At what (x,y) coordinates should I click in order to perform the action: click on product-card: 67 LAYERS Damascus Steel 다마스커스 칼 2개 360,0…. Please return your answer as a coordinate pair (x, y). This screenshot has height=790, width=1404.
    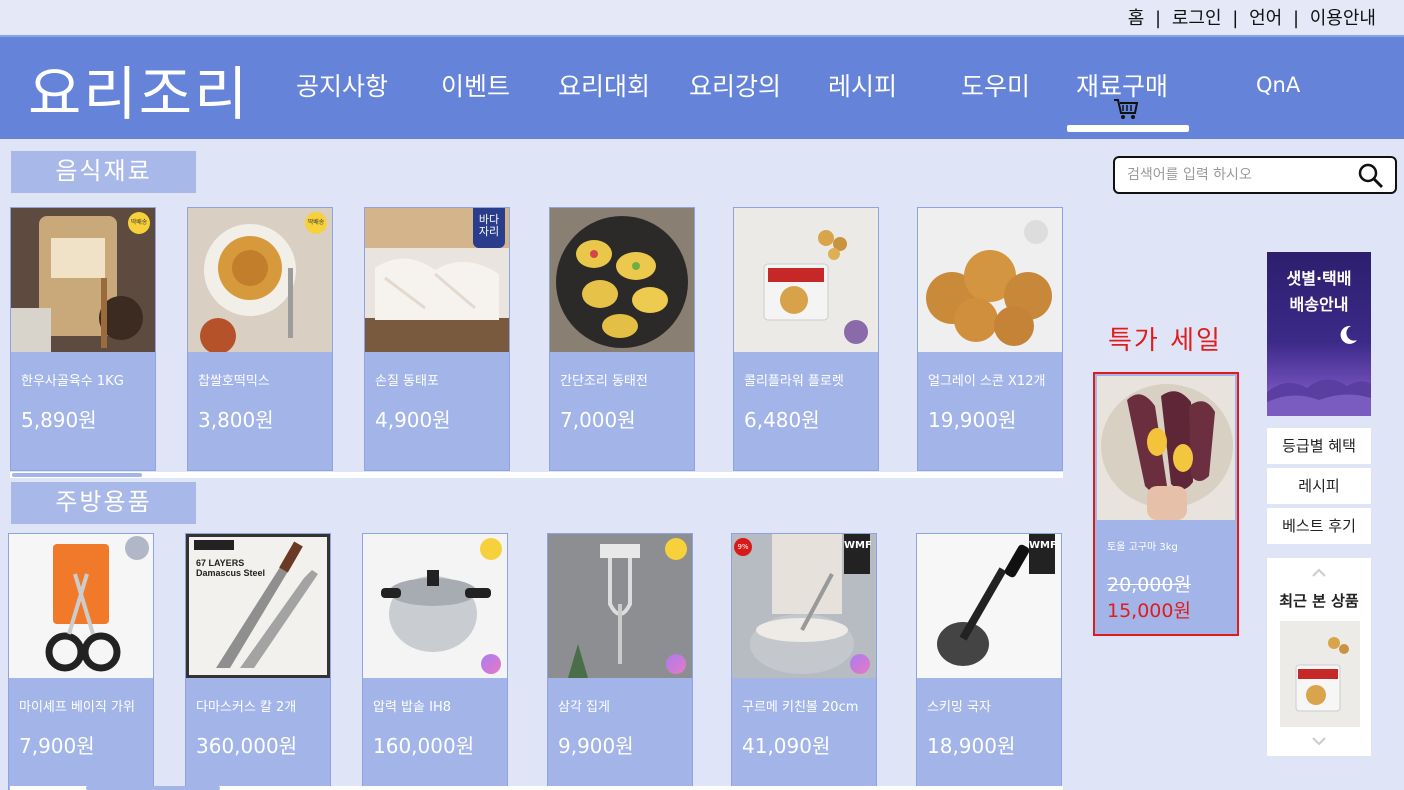
    Looking at the image, I should click on (258, 661).